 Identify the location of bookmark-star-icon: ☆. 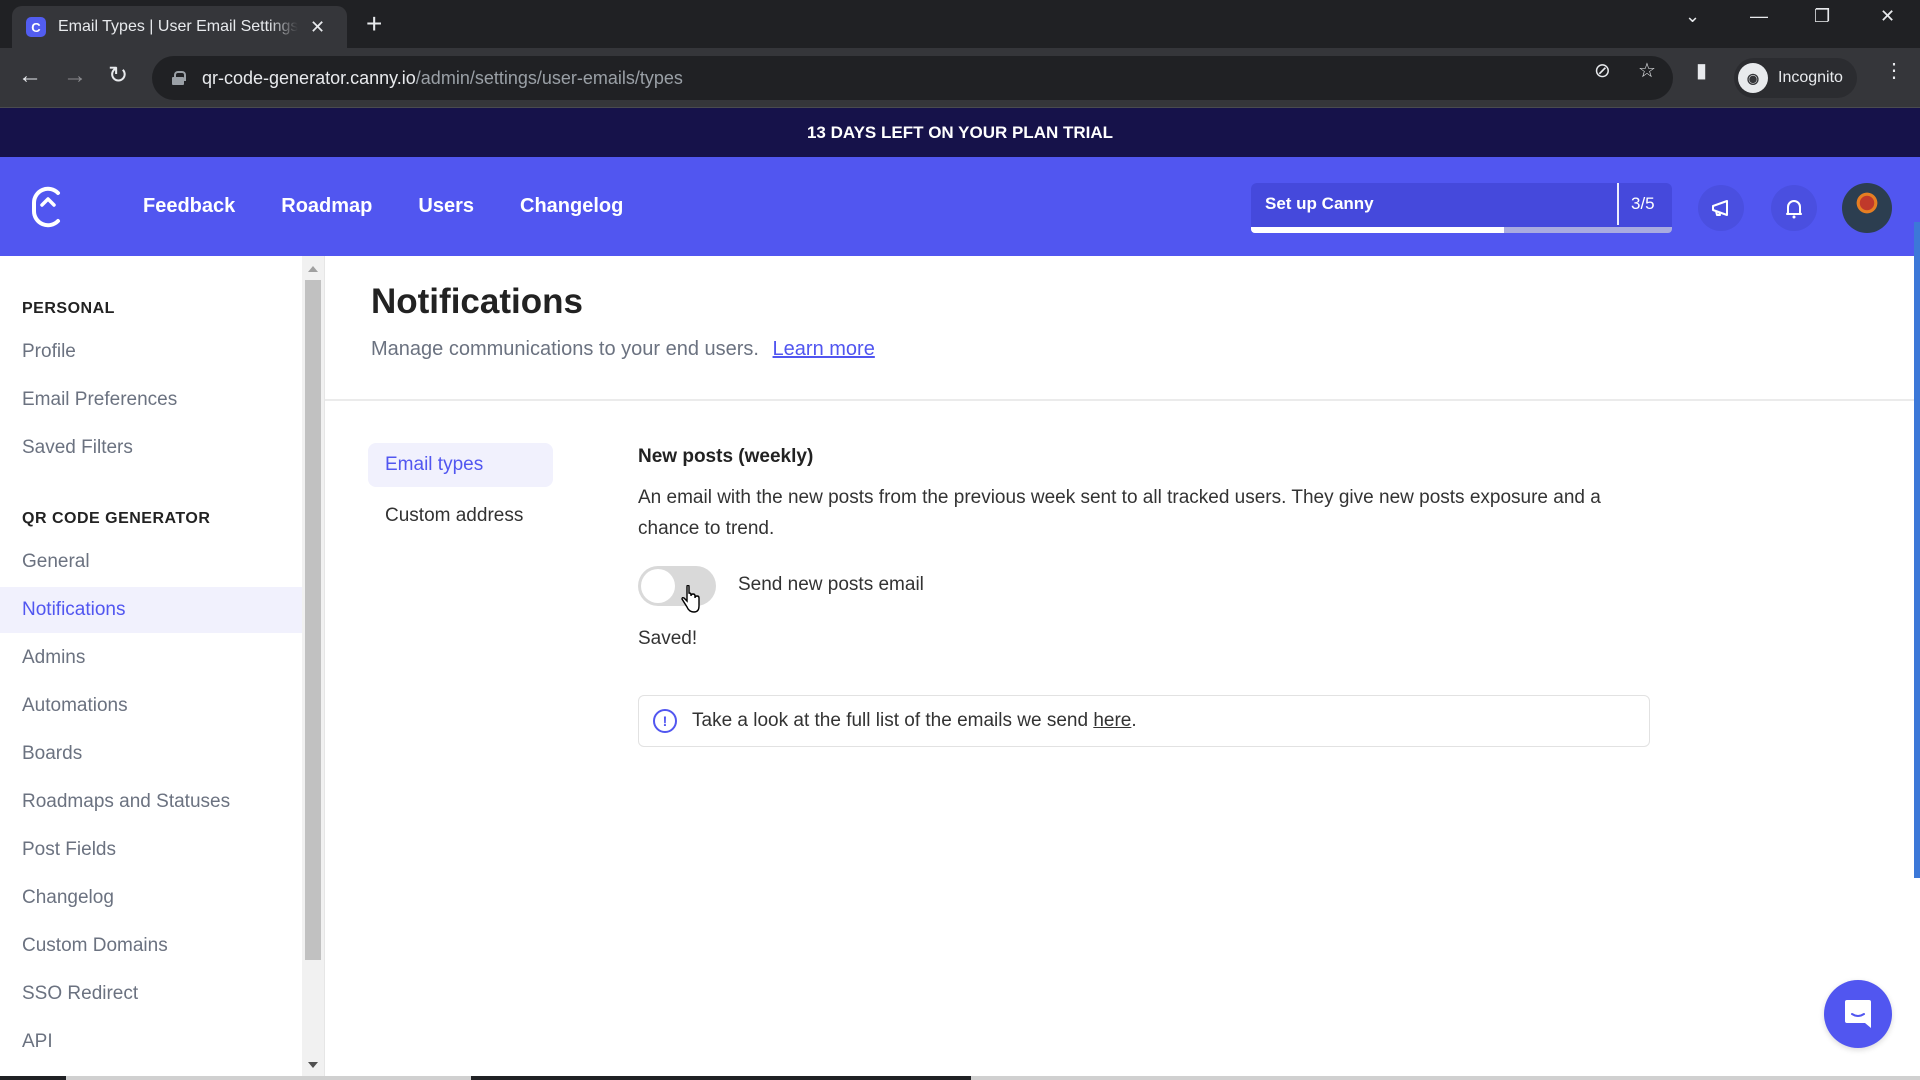
(1647, 70).